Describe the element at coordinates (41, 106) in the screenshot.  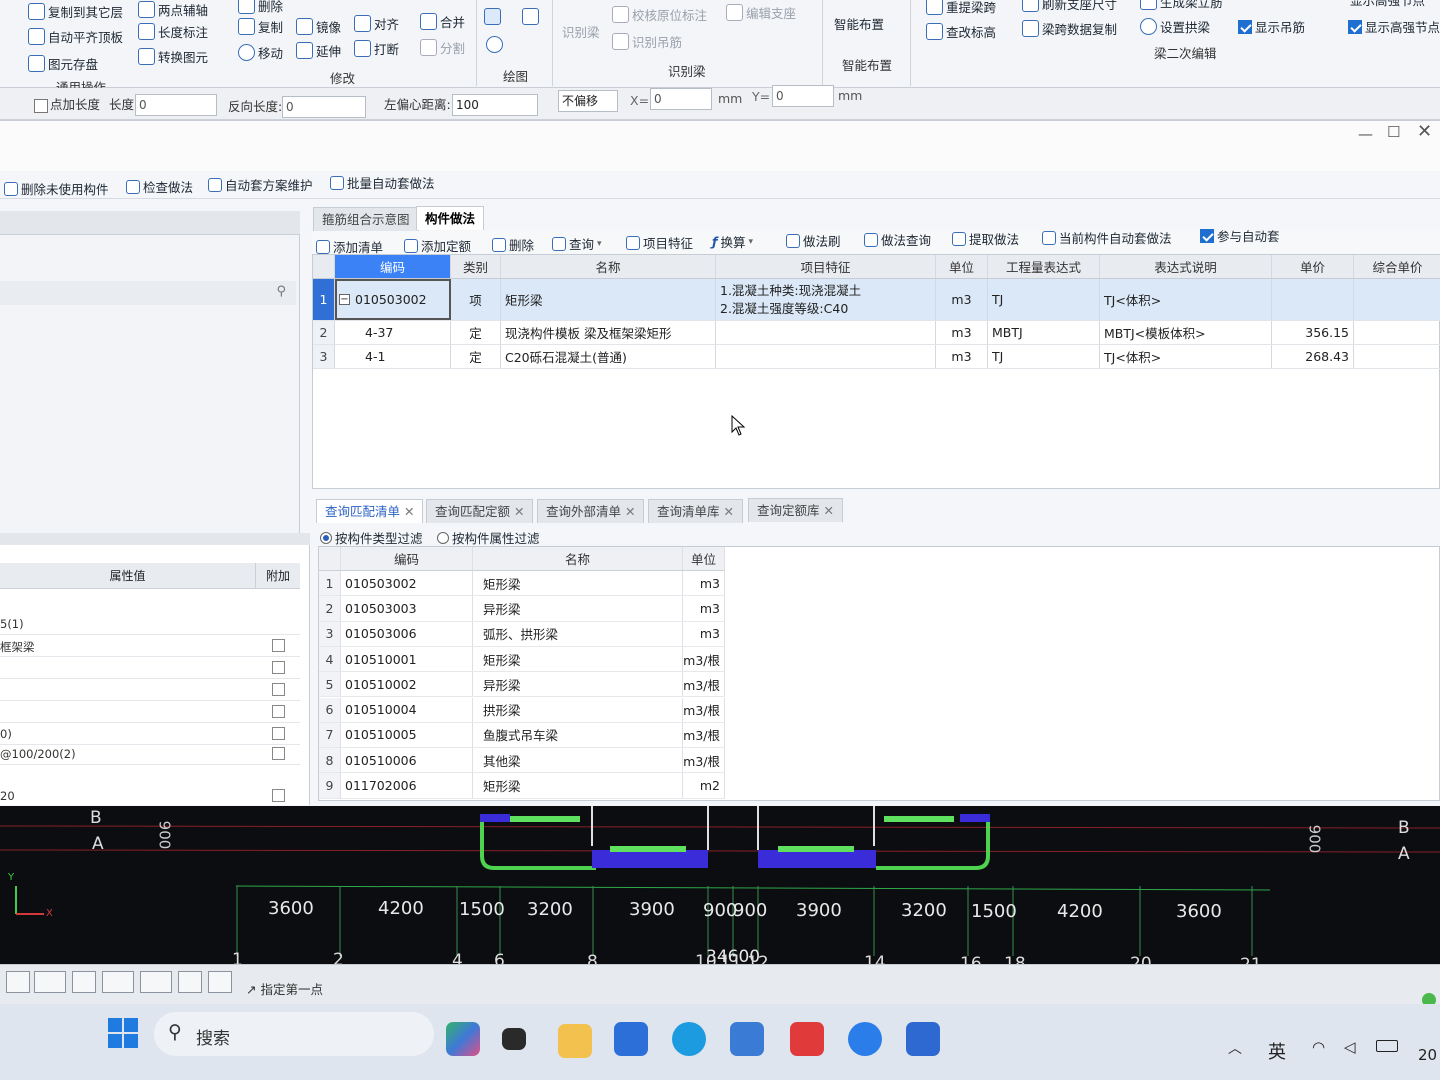
I see `point-length-checkbox` at that location.